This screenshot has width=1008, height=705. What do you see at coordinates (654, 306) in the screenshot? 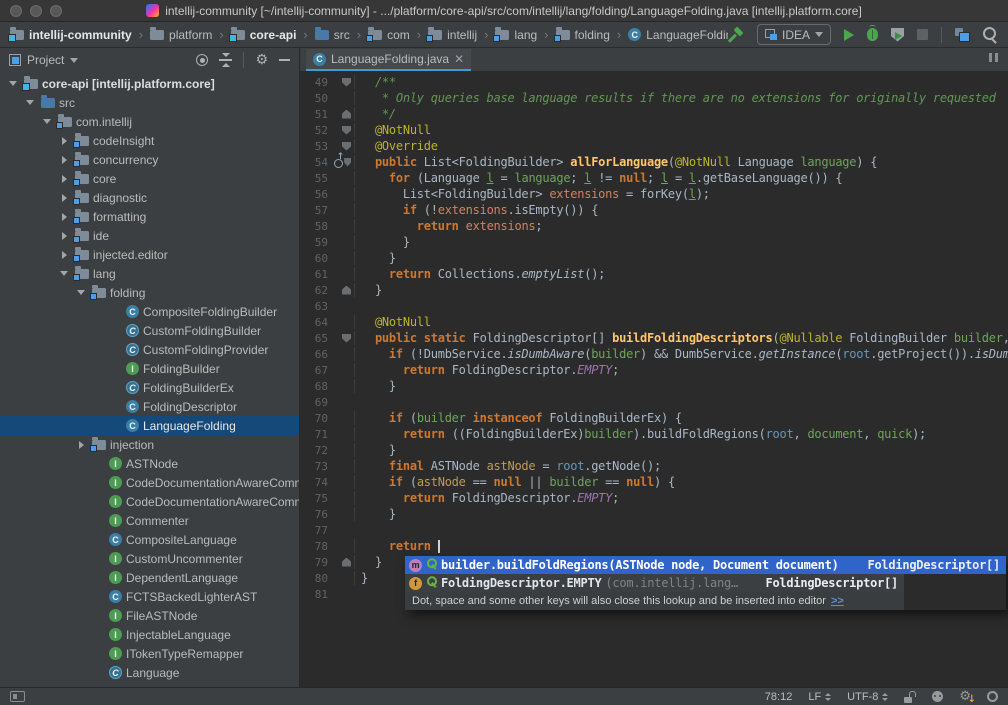
I see `code-line-63: 63` at bounding box center [654, 306].